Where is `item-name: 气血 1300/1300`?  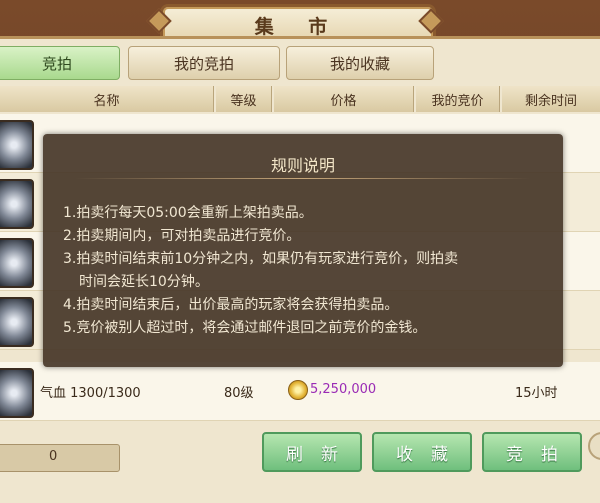 item-name: 气血 1300/1300 is located at coordinates (90, 393).